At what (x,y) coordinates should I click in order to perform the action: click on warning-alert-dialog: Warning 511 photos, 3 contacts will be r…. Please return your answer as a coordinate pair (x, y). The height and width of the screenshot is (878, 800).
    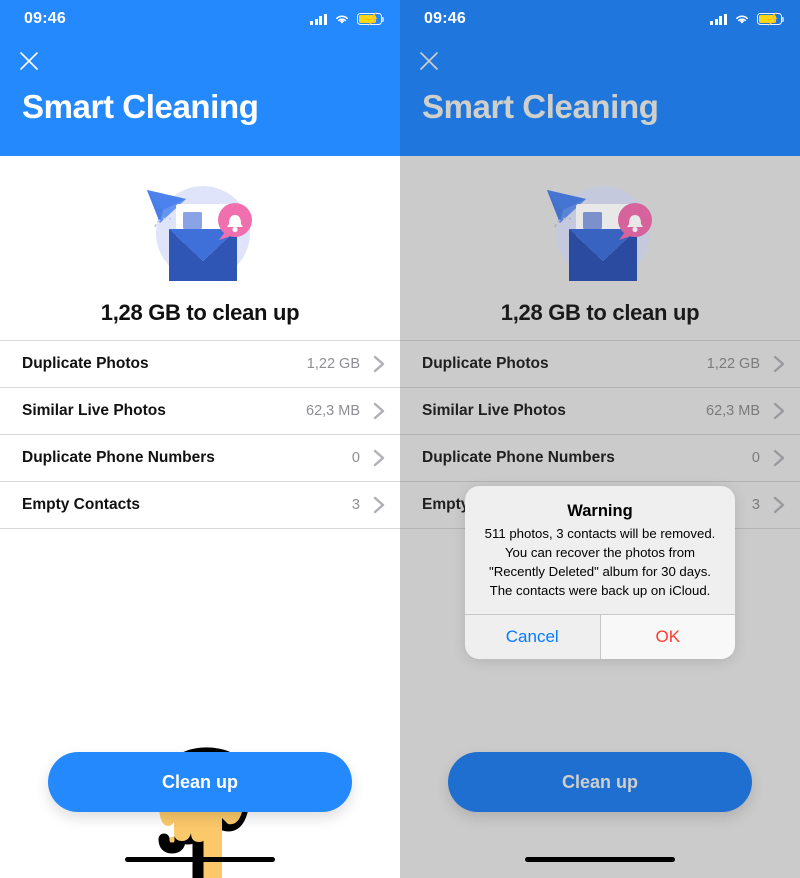
    Looking at the image, I should click on (600, 572).